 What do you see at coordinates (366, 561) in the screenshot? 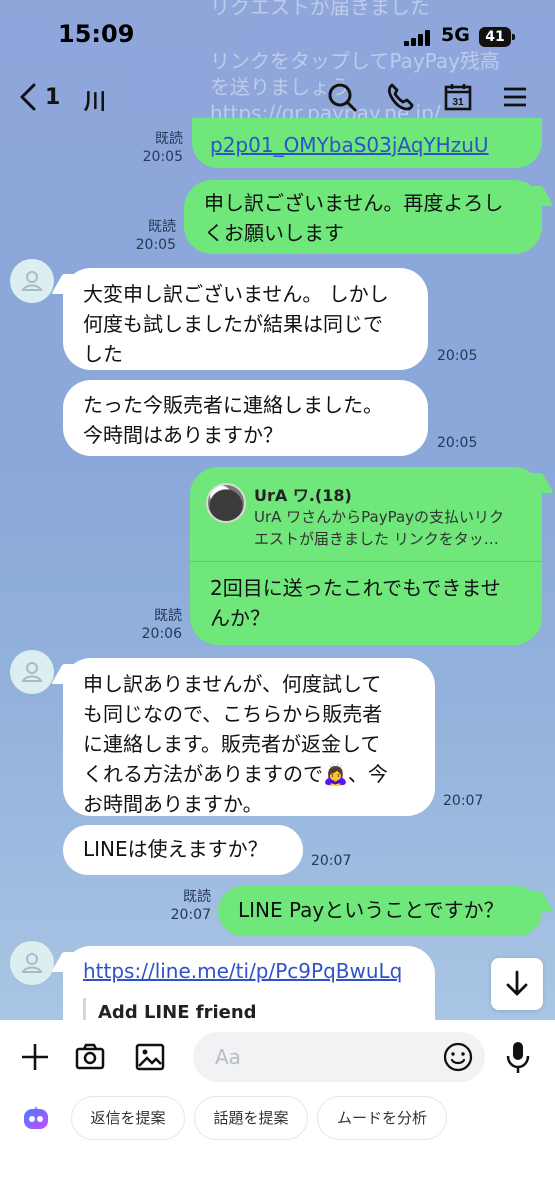
I see `quote-divider` at bounding box center [366, 561].